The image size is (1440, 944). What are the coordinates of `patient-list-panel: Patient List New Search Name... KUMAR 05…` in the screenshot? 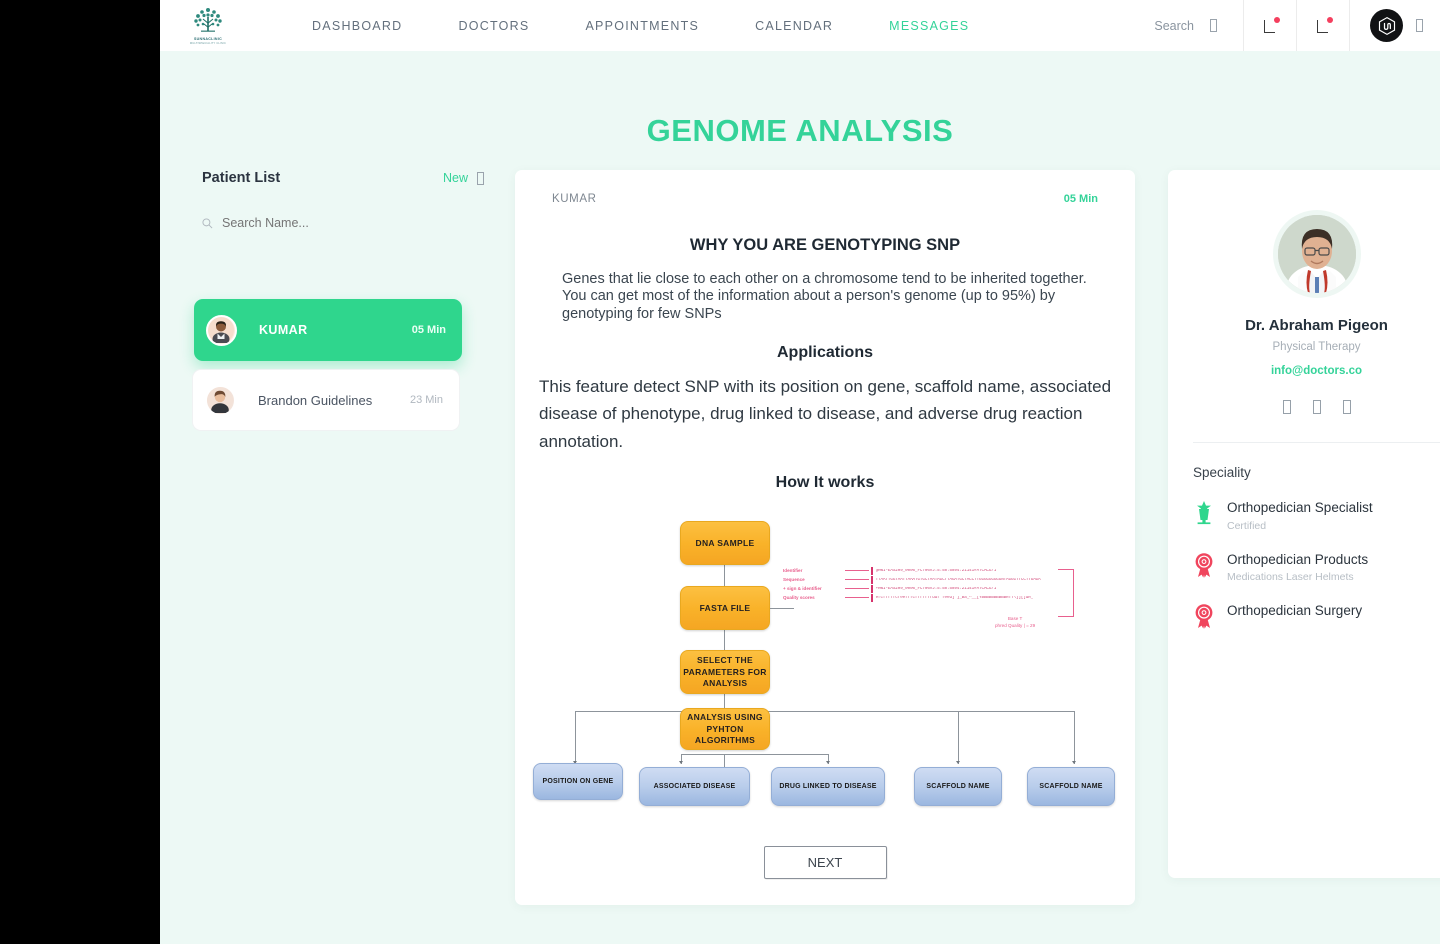 It's located at (342, 300).